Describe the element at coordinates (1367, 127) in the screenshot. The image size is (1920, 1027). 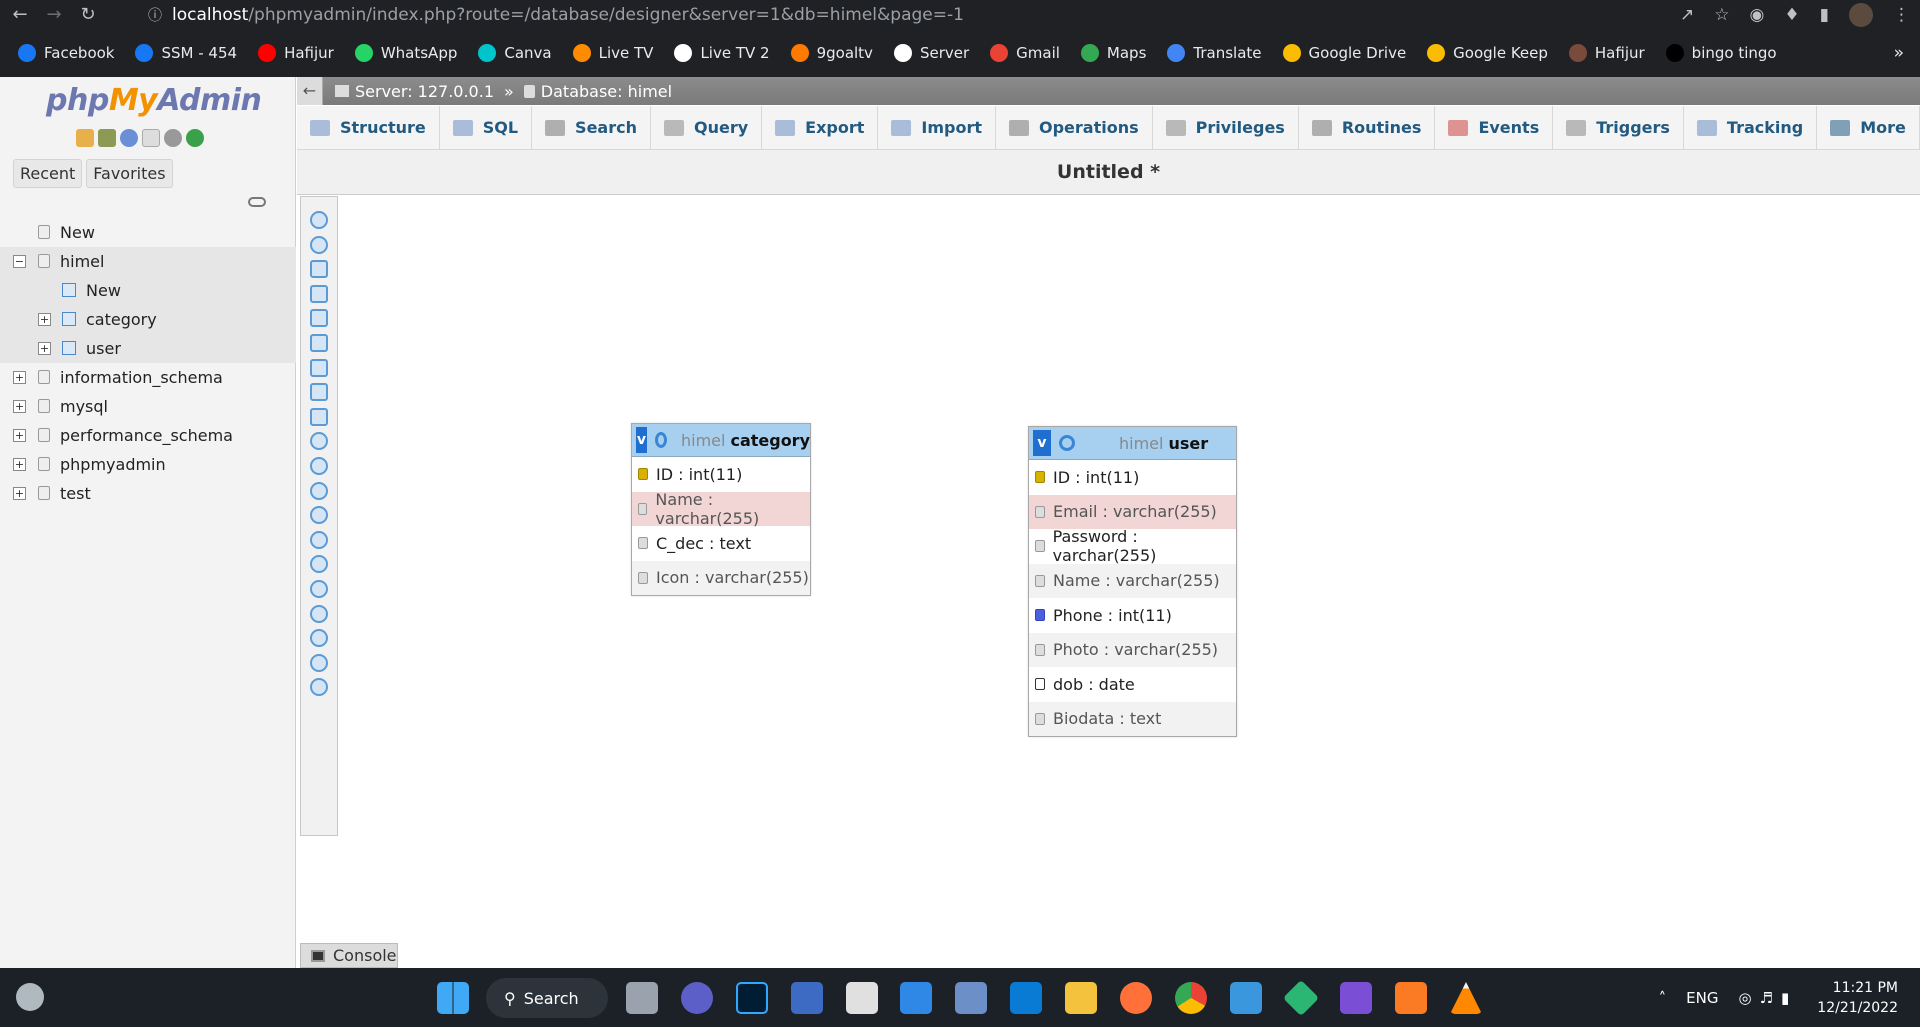
I see `tab-routines: Routines` at that location.